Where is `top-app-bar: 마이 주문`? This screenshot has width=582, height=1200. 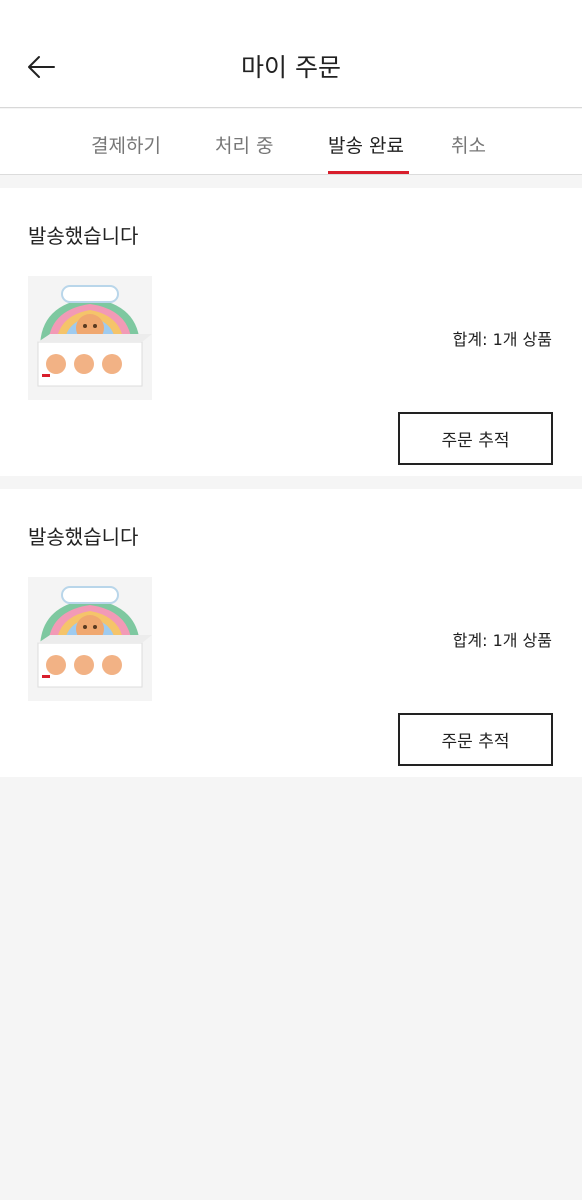
top-app-bar: 마이 주문 is located at coordinates (291, 54).